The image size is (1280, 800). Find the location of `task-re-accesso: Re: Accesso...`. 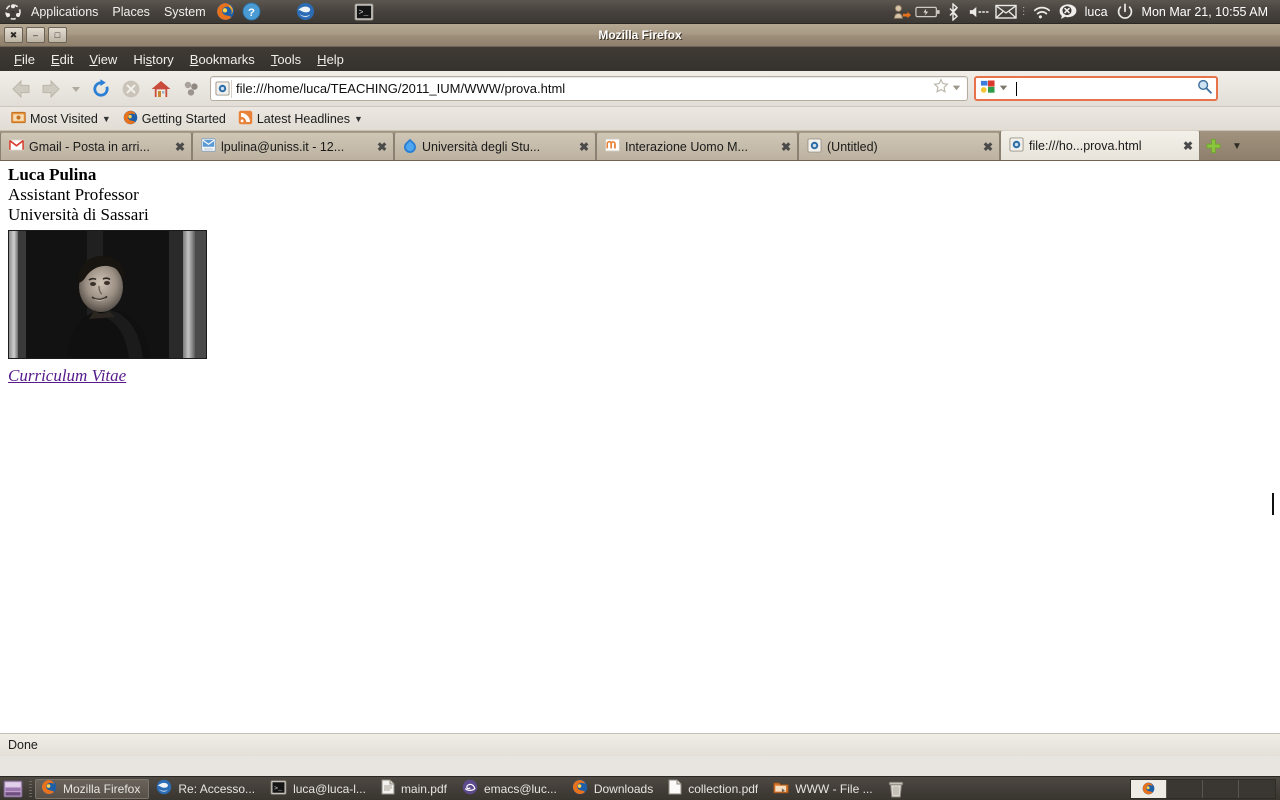

task-re-accesso: Re: Accesso... is located at coordinates (207, 789).